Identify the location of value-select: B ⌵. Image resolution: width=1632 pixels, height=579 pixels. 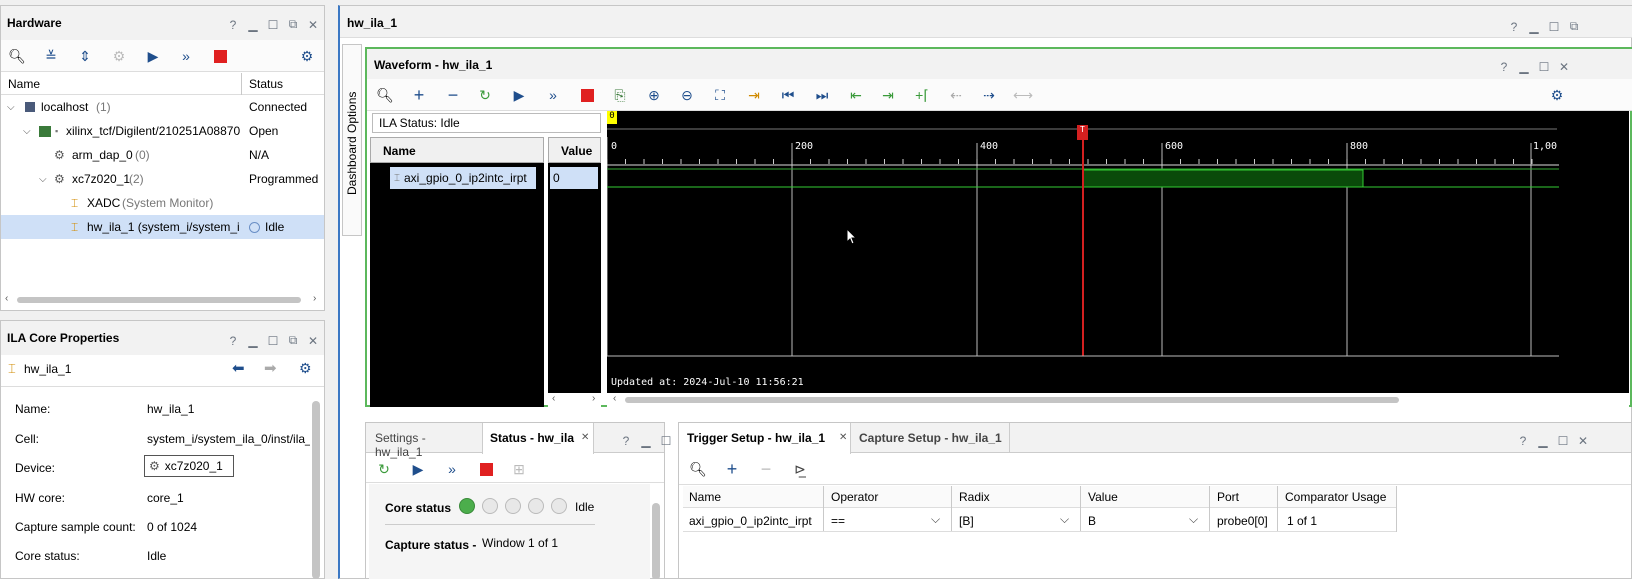
(1145, 520).